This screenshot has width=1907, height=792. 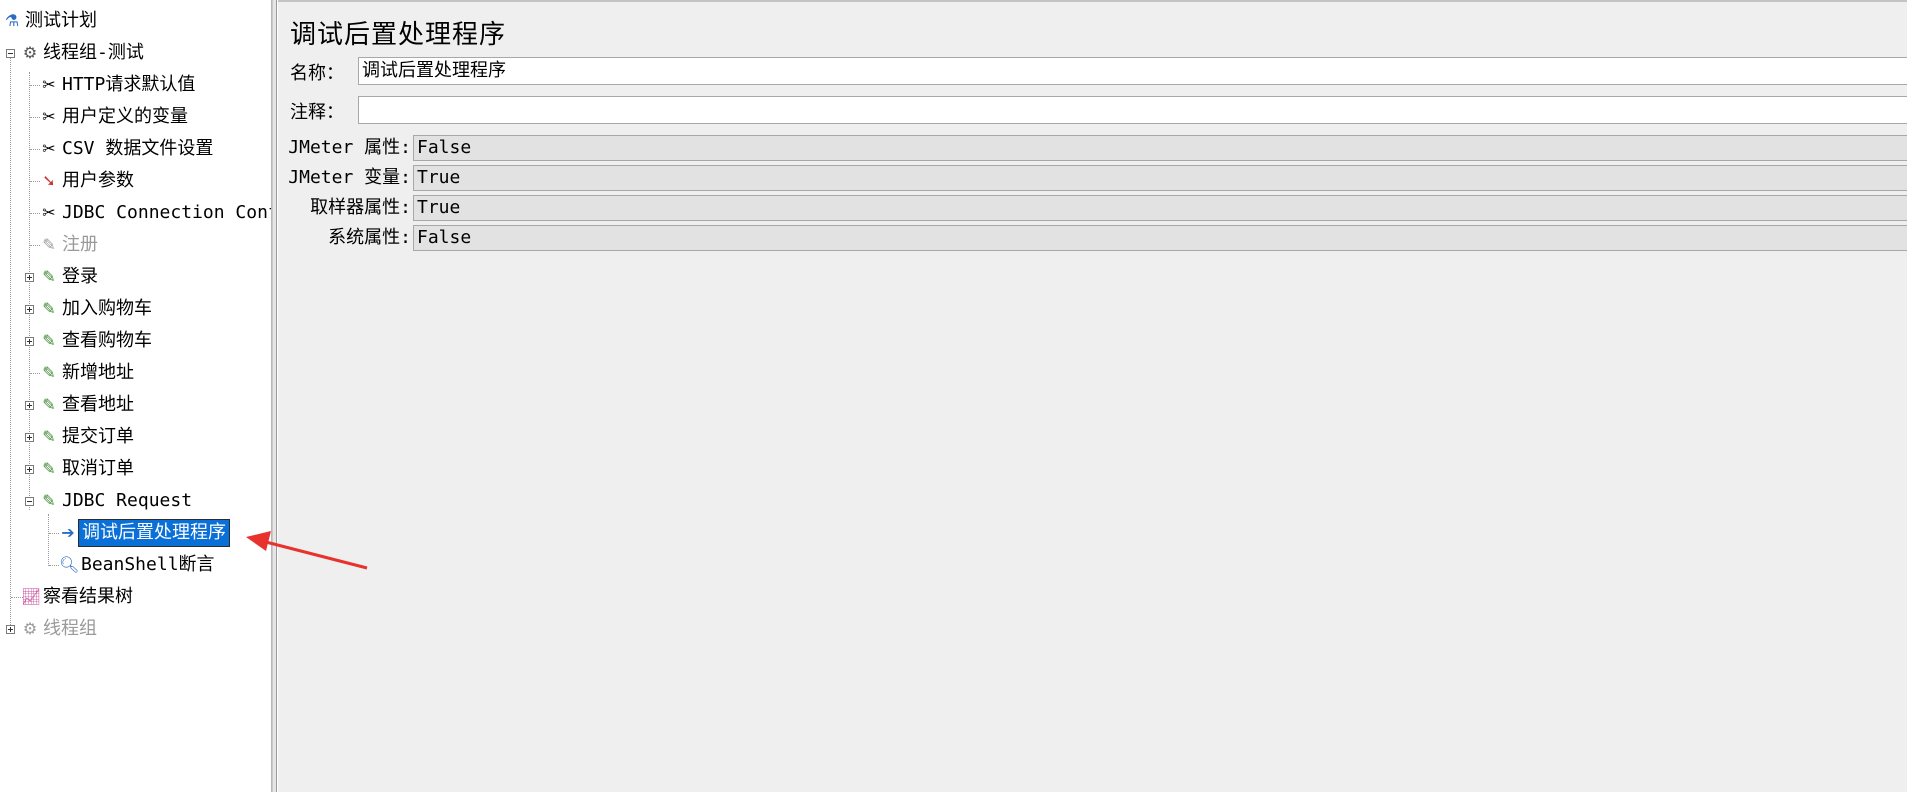 I want to click on page-title: 调试后置处理程序, so click(x=398, y=35).